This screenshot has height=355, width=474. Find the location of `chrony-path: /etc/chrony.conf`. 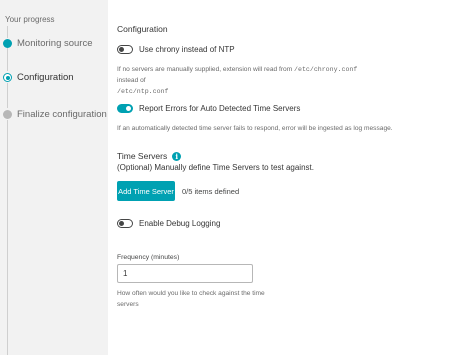

chrony-path: /etc/chrony.conf is located at coordinates (326, 69).